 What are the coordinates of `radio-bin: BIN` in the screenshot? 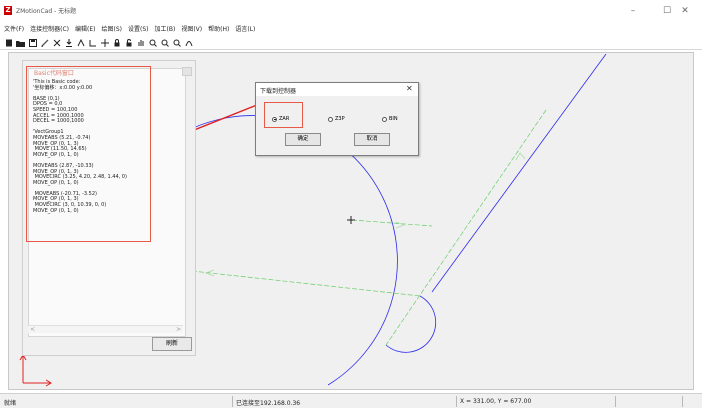 It's located at (390, 119).